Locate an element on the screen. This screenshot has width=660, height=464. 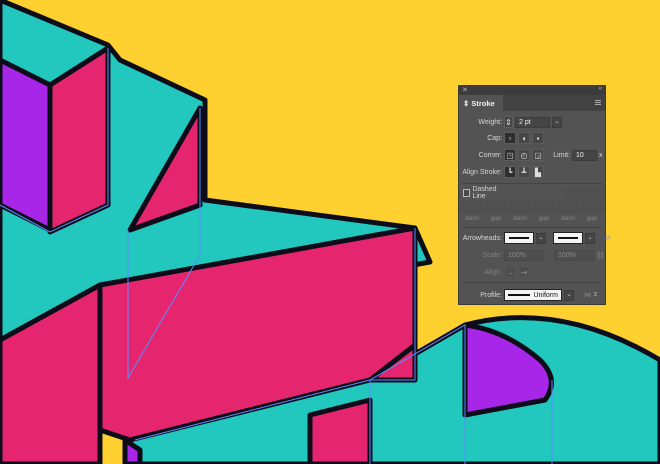
dashed-line-label: Dashed Line is located at coordinates (484, 193).